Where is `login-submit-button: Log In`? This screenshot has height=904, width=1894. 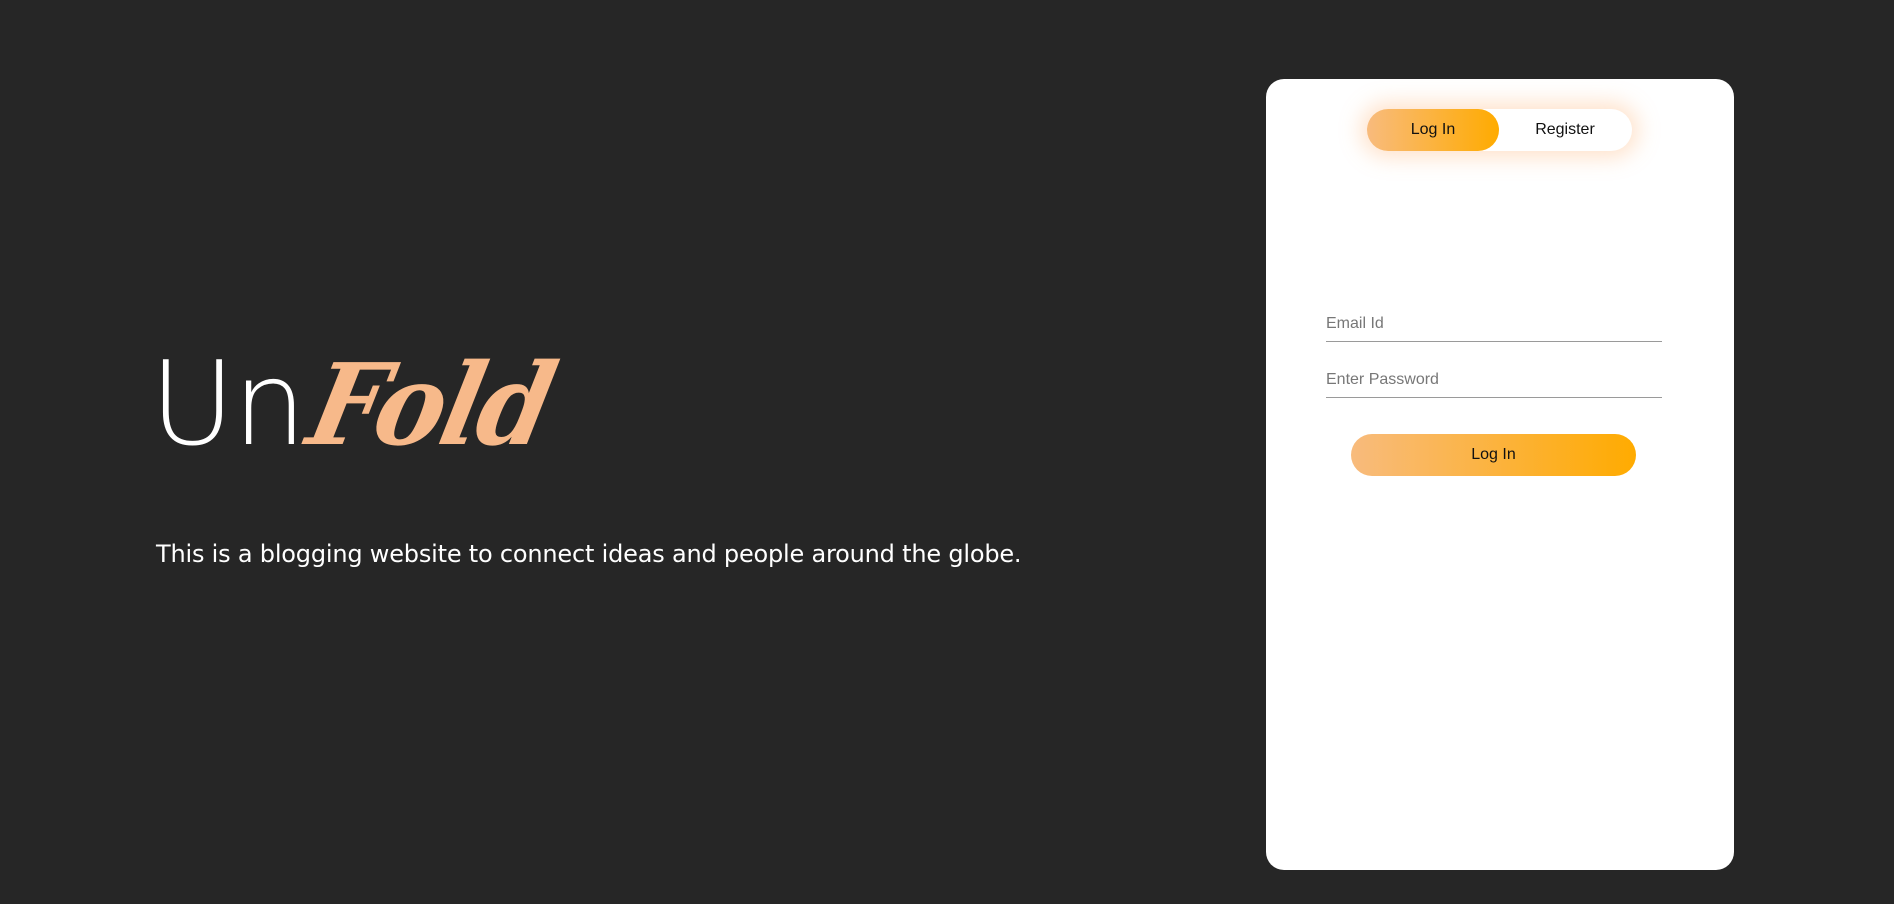
login-submit-button: Log In is located at coordinates (1493, 455).